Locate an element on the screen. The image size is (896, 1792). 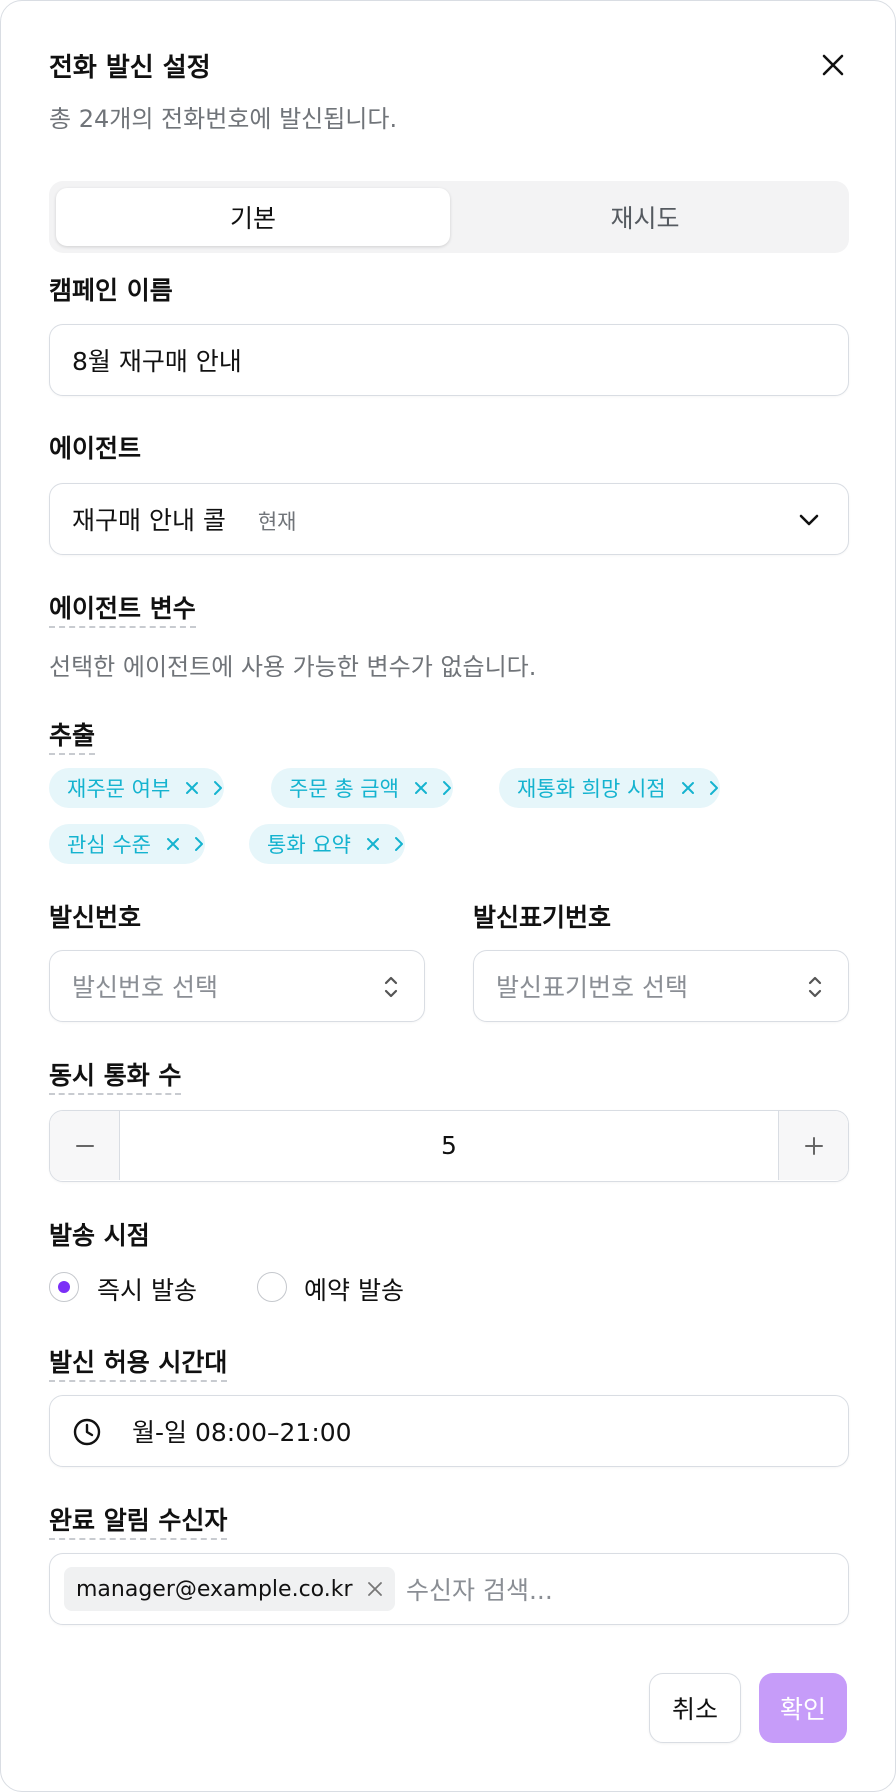
recipient-tag: manager@example.co.kr is located at coordinates (229, 1589).